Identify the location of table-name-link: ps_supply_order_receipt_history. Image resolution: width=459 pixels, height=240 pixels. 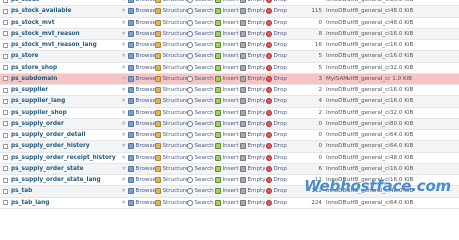
(63, 158).